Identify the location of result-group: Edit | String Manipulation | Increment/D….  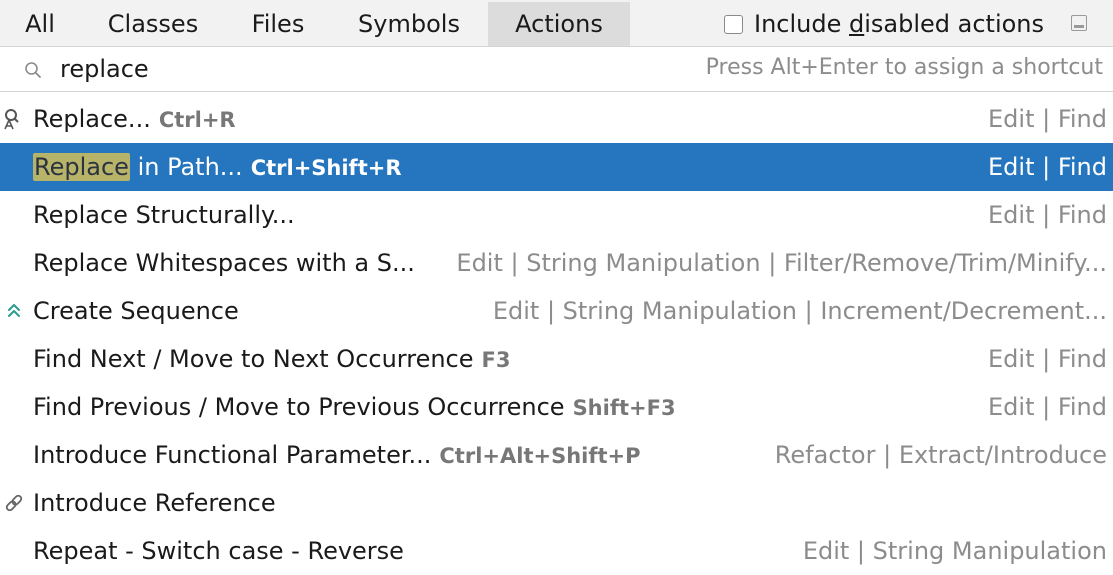
(799, 311).